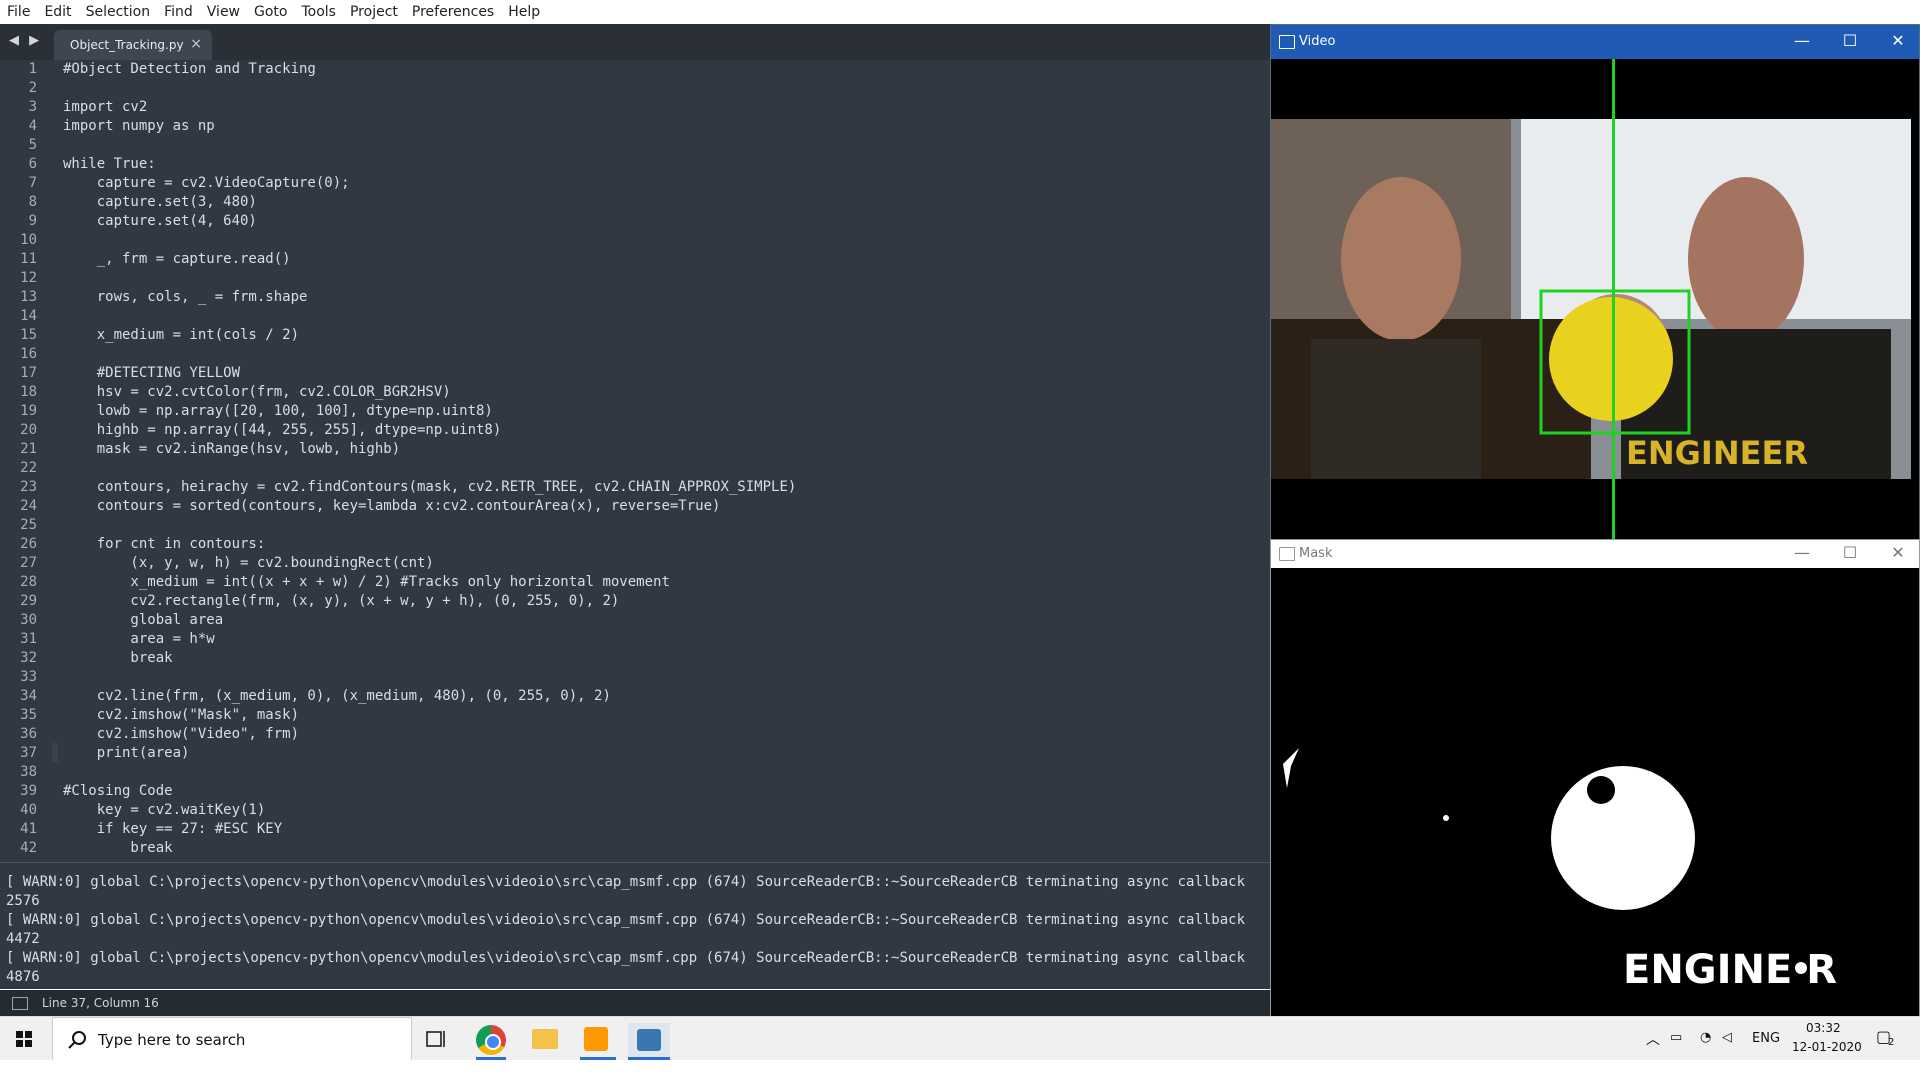 The height and width of the screenshot is (1080, 1920). What do you see at coordinates (28, 620) in the screenshot?
I see `line-number: 30` at bounding box center [28, 620].